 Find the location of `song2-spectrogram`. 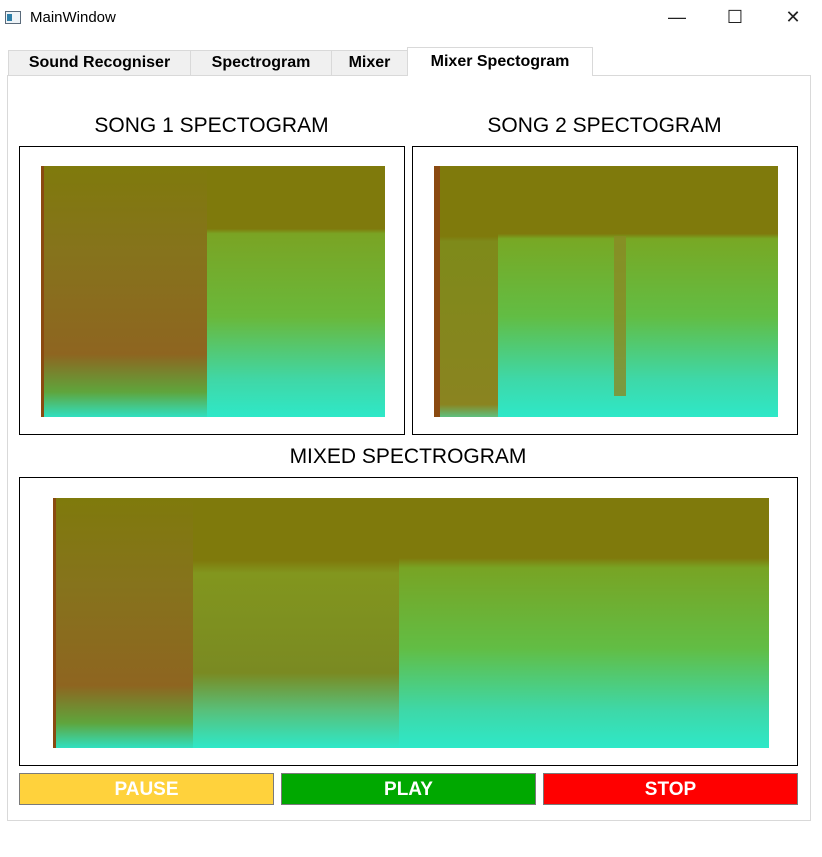

song2-spectrogram is located at coordinates (606, 291).